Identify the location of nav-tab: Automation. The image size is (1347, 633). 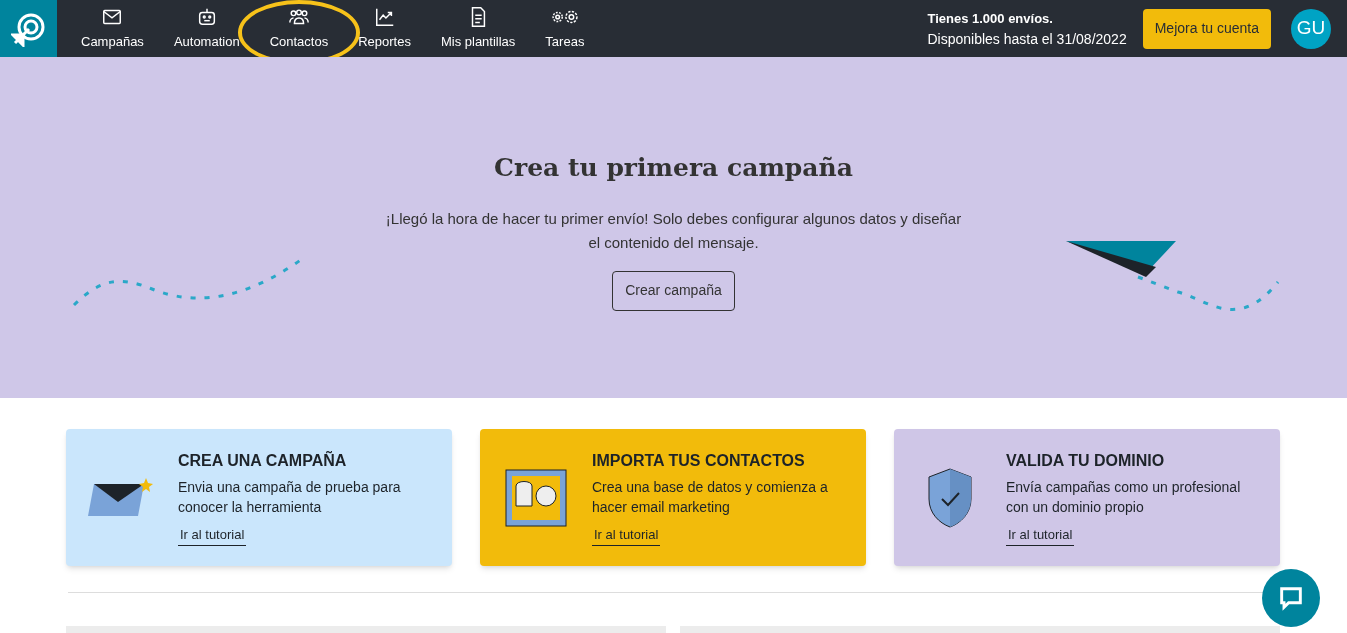
(206, 28).